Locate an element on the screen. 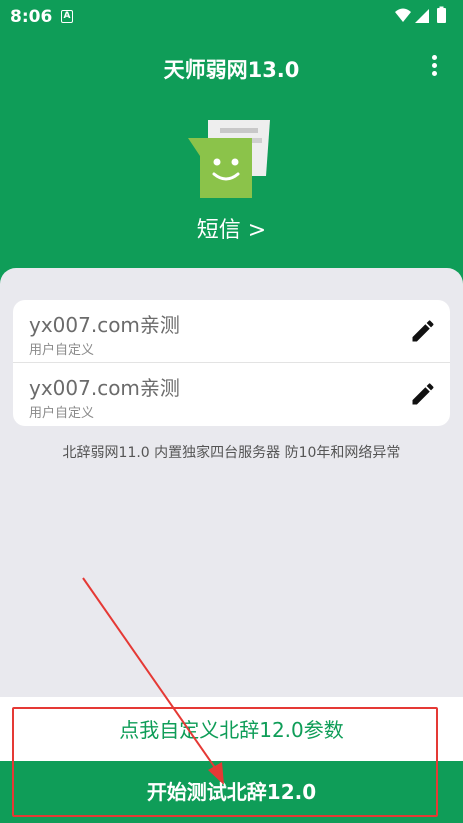 The image size is (463, 823). more-vertical-icon is located at coordinates (434, 67).